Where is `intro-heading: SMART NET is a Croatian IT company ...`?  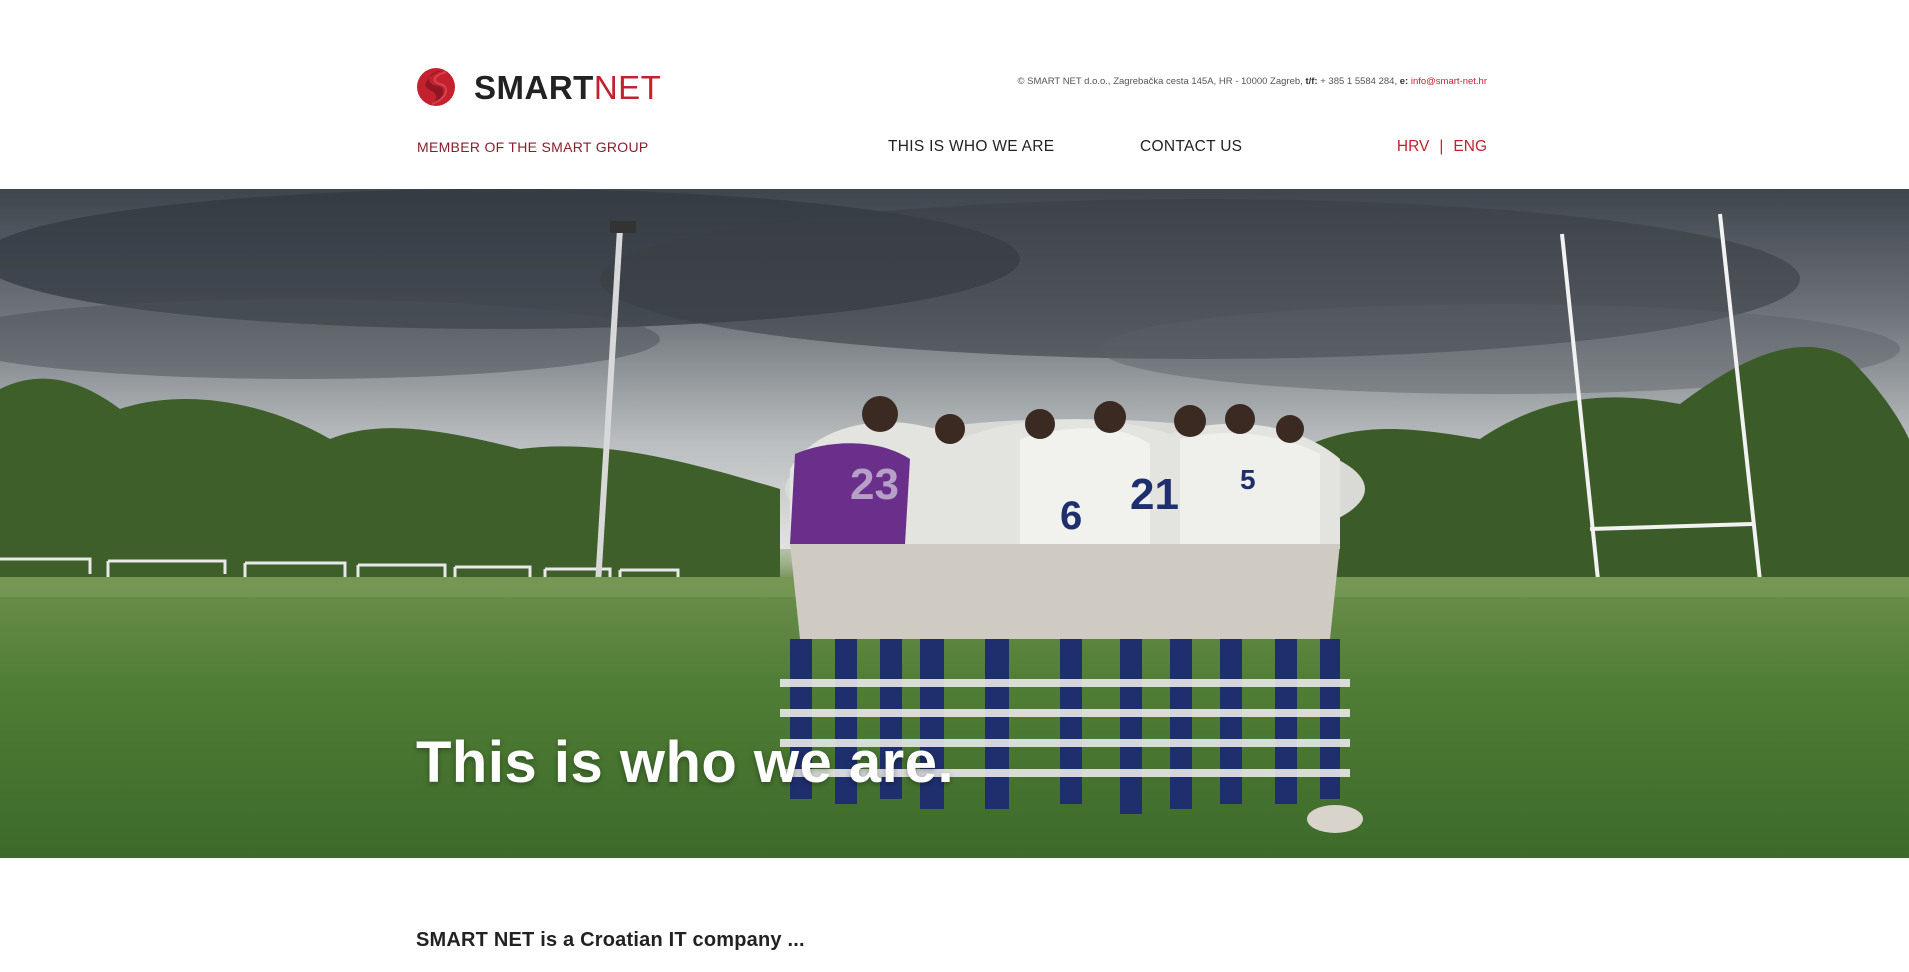 intro-heading: SMART NET is a Croatian IT company ... is located at coordinates (610, 940).